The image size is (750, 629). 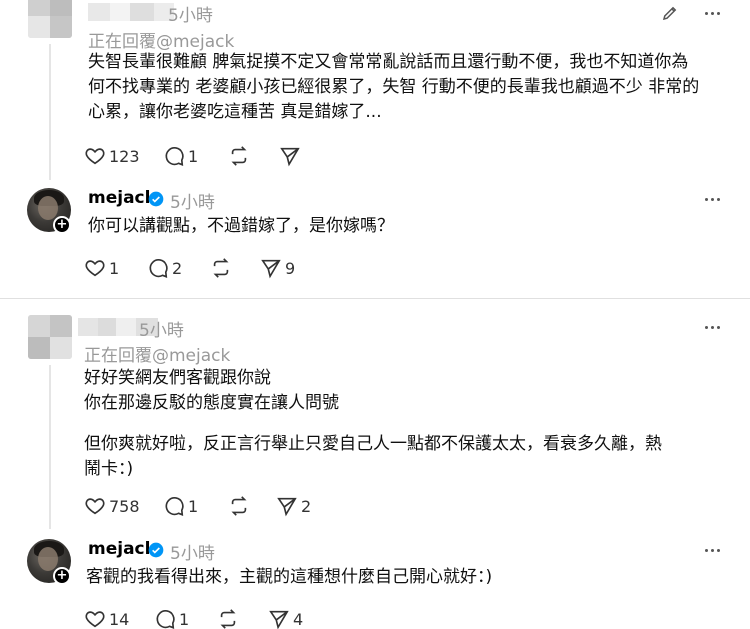 I want to click on blurred-username, so click(x=131, y=12).